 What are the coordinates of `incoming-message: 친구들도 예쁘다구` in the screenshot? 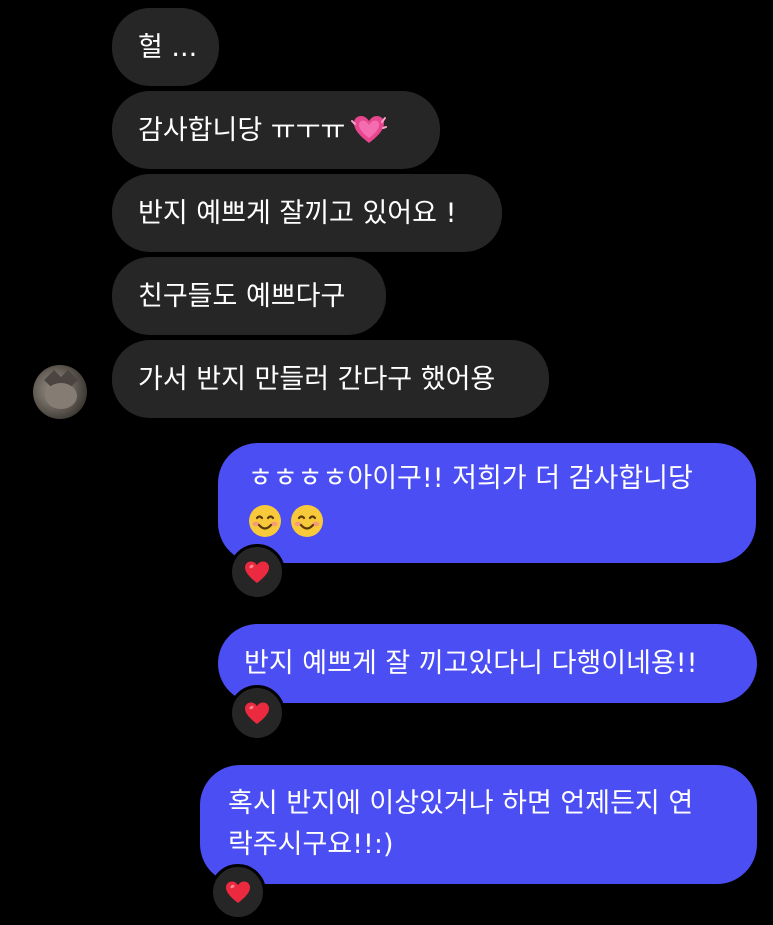 It's located at (249, 296).